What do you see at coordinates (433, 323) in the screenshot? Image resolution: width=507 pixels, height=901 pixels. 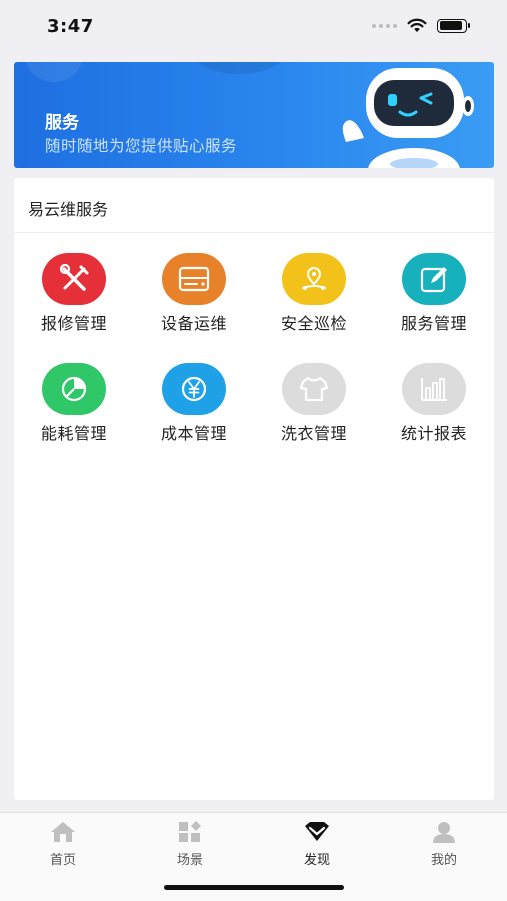 I see `service-label: 服务管理` at bounding box center [433, 323].